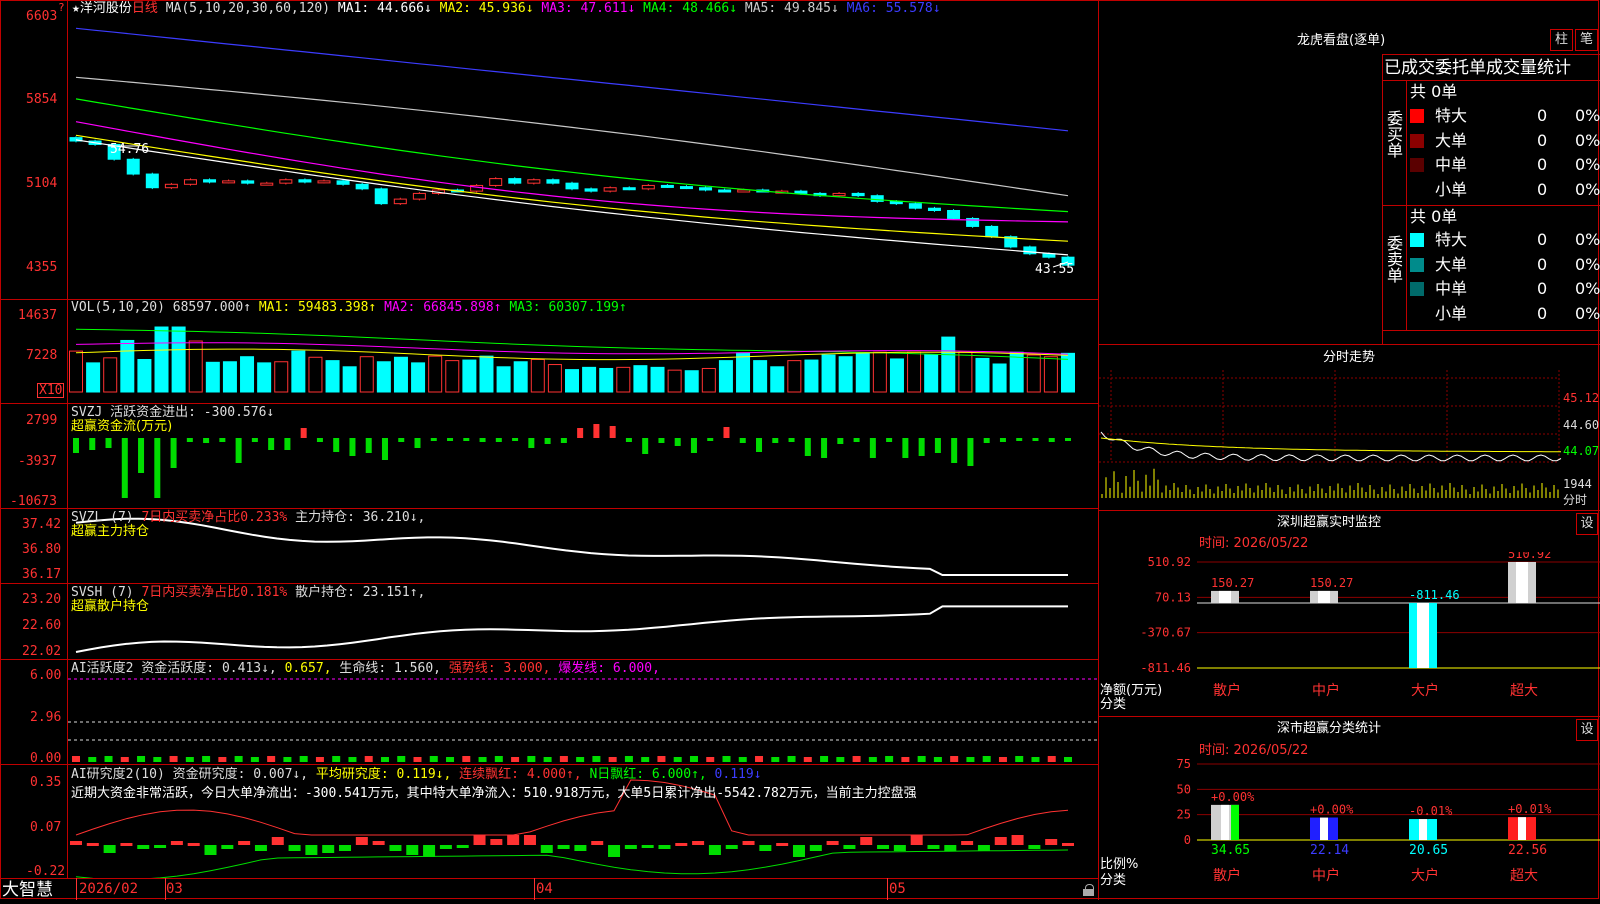 The height and width of the screenshot is (904, 1600). Describe the element at coordinates (1423, 635) in the screenshot. I see `monitor-bar-highlight` at that location.